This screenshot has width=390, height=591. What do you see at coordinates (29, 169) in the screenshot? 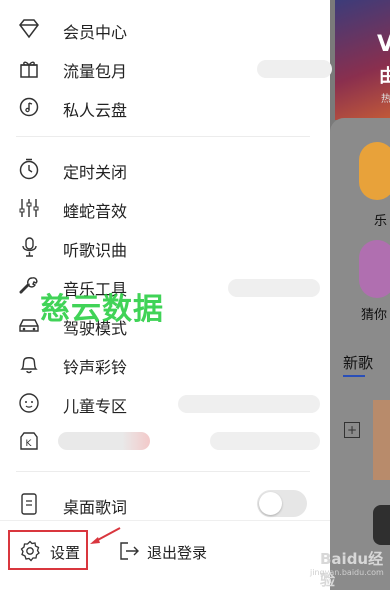
I see `timer-icon` at bounding box center [29, 169].